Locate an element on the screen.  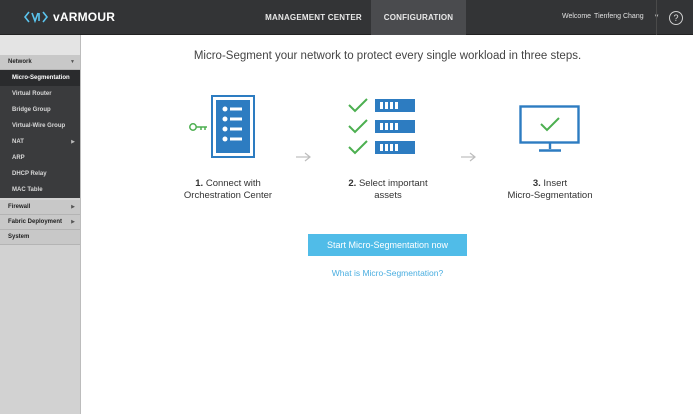
help-icon: ? is located at coordinates (676, 18).